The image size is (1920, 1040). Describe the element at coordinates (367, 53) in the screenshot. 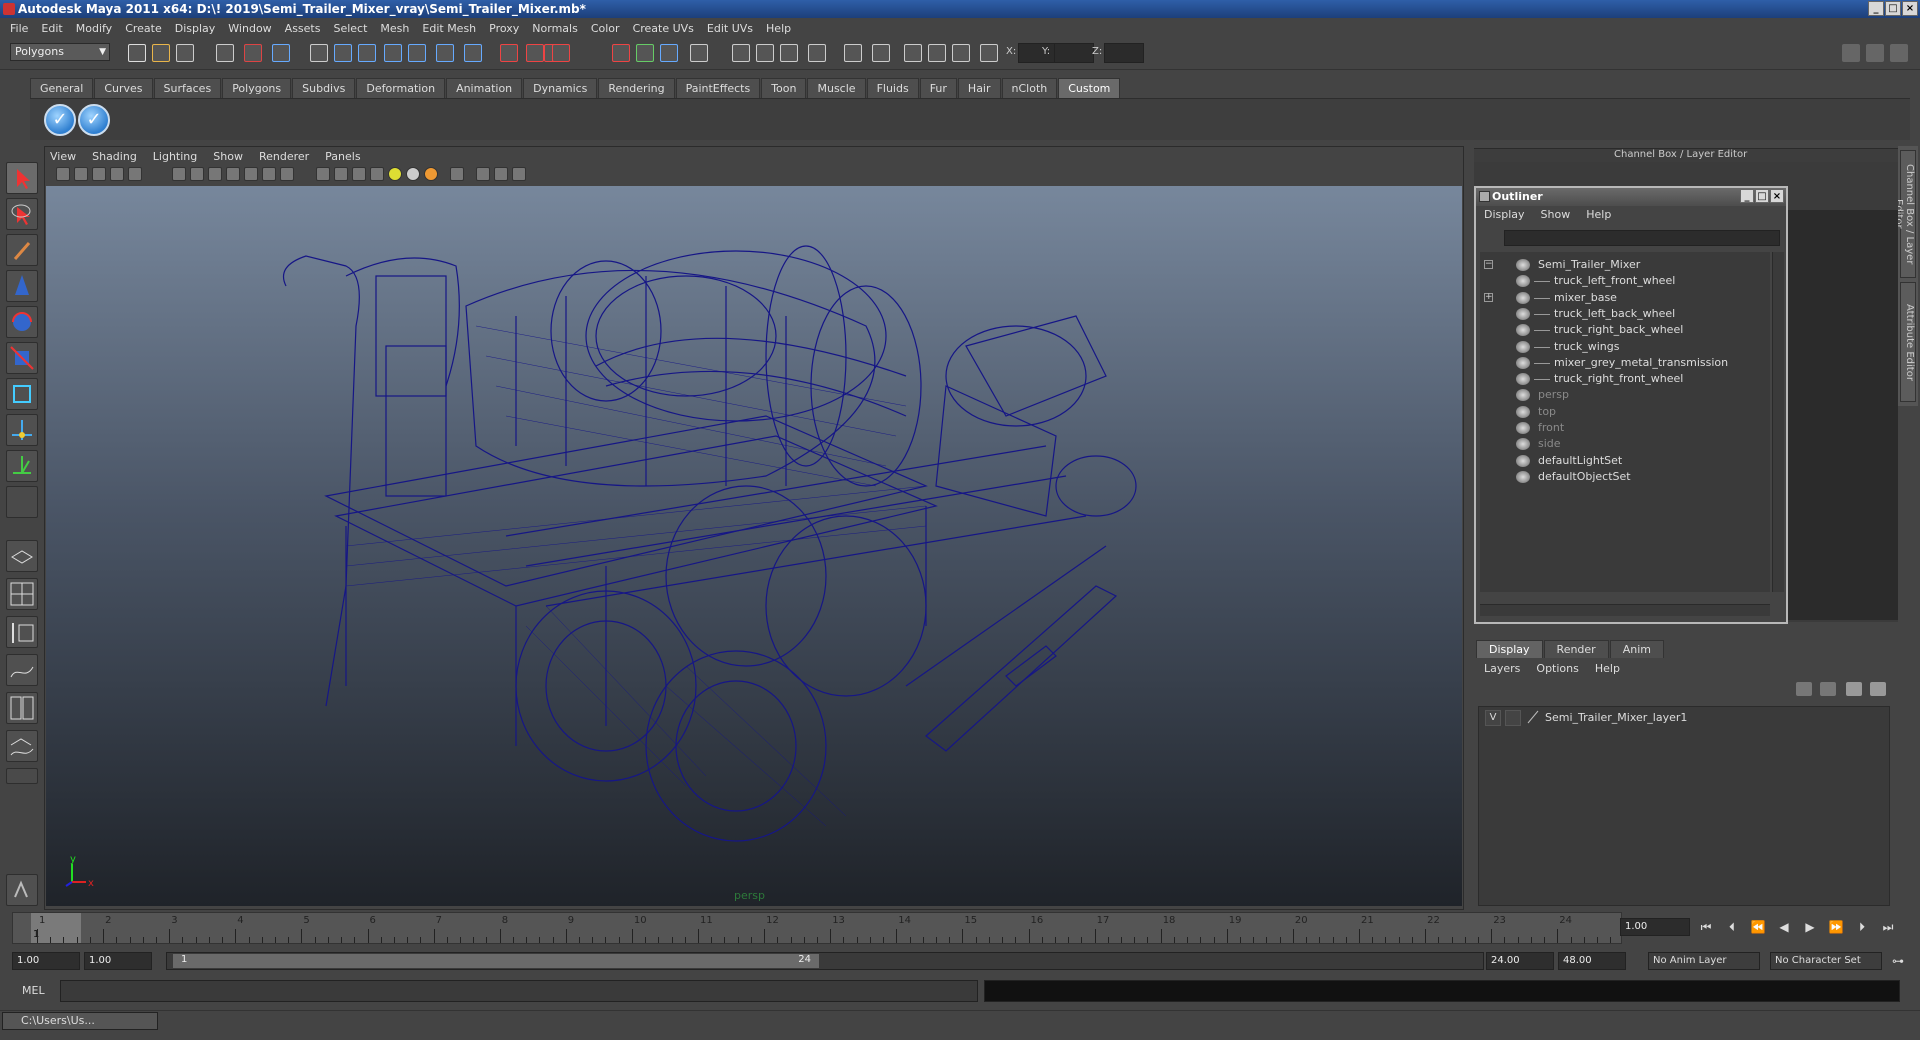

I see `snap-point-icon` at that location.